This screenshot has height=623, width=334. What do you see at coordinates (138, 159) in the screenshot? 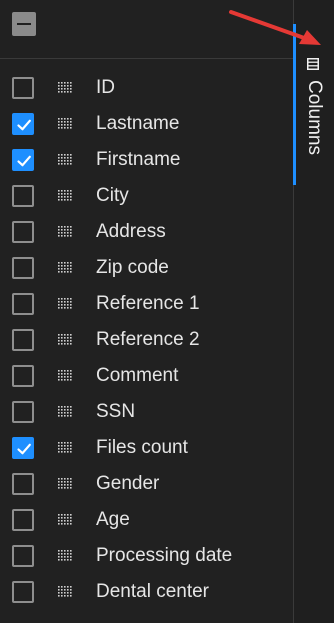
I see `column-label: Firstname` at bounding box center [138, 159].